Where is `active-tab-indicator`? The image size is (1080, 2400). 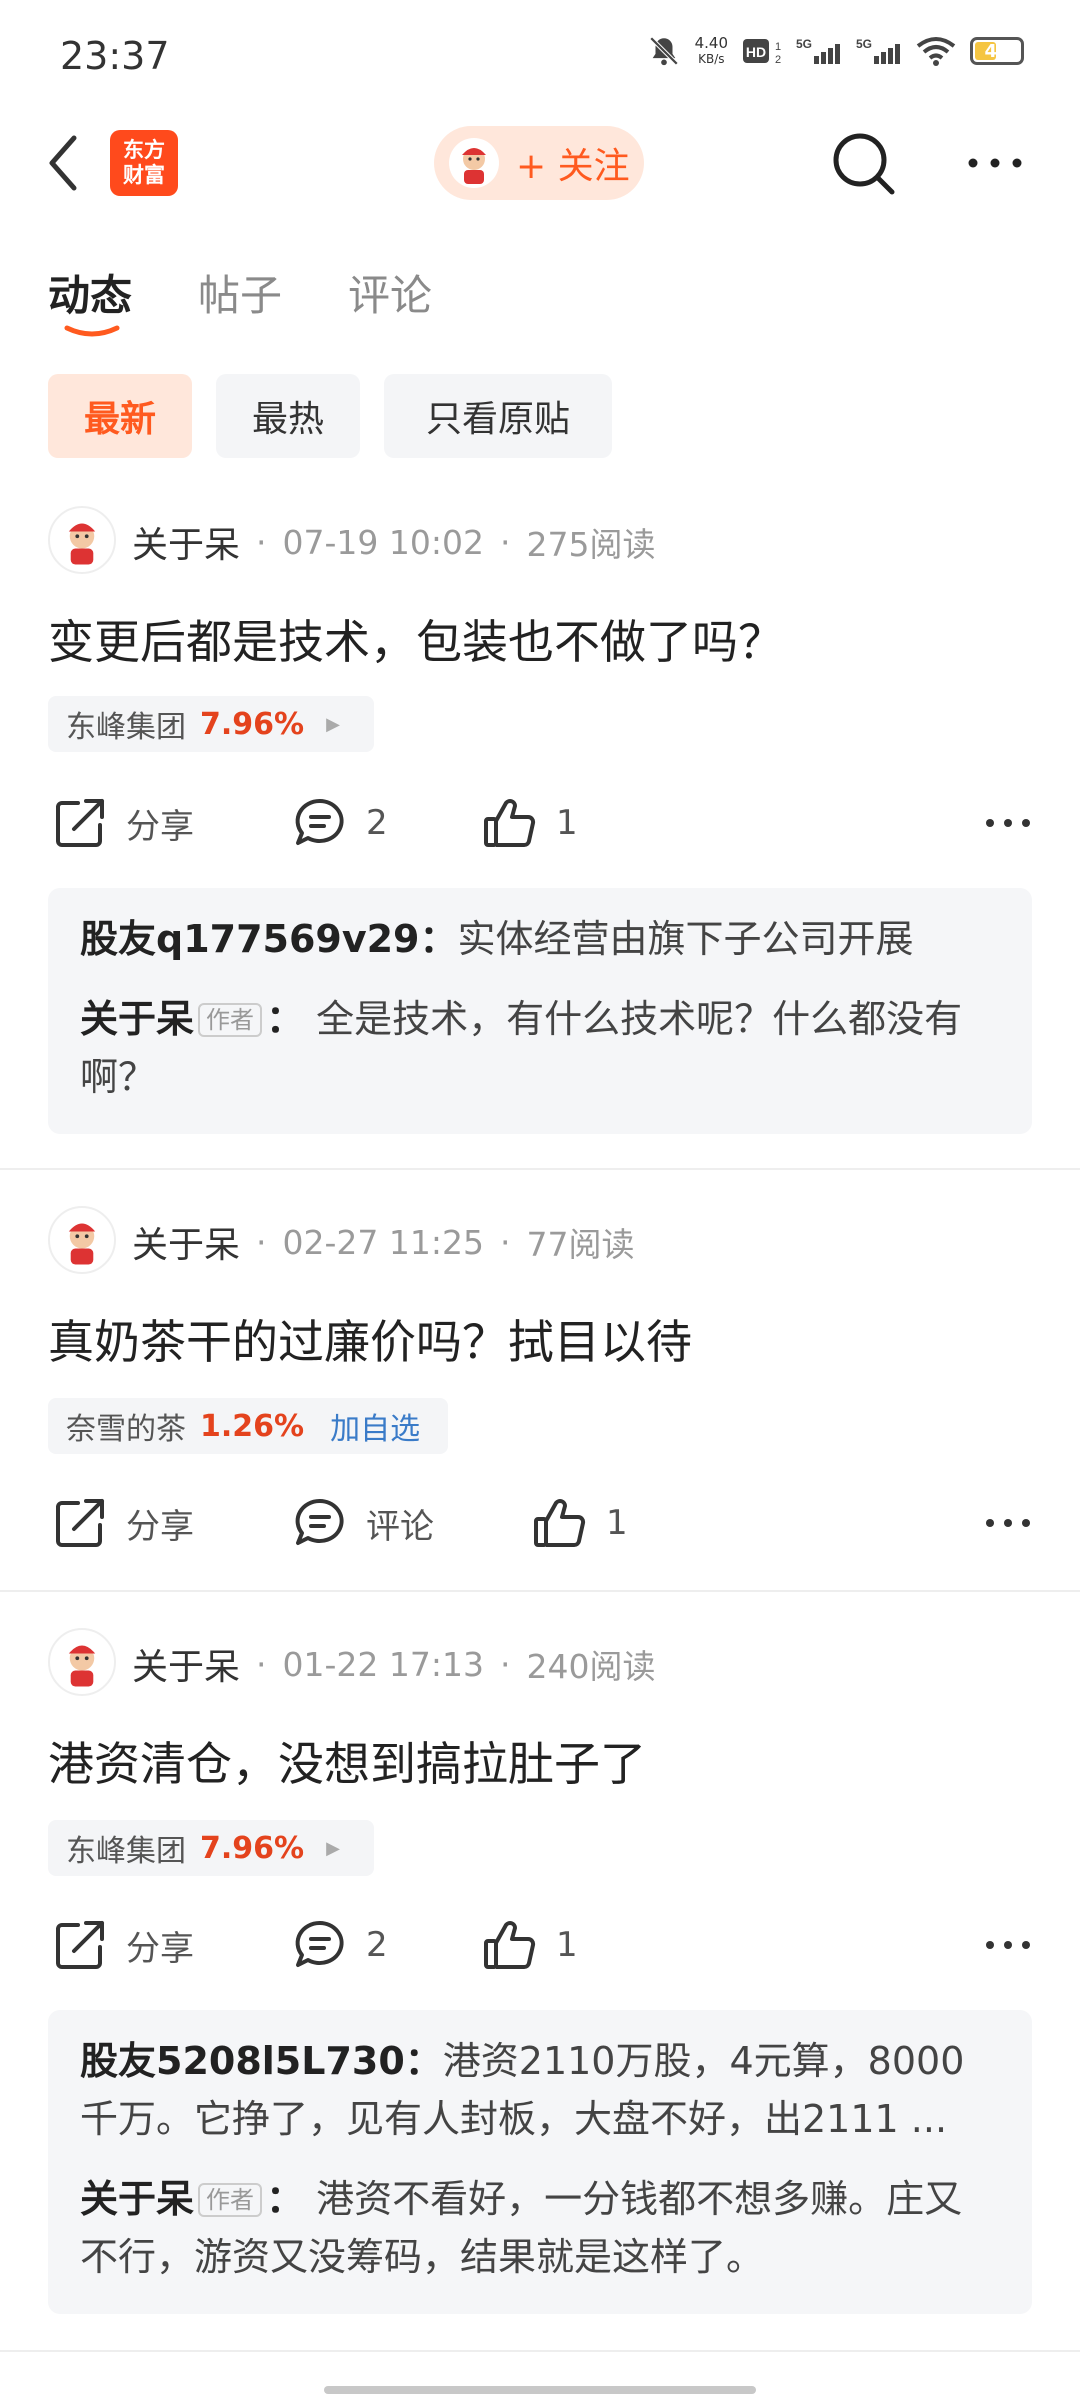
active-tab-indicator is located at coordinates (92, 331).